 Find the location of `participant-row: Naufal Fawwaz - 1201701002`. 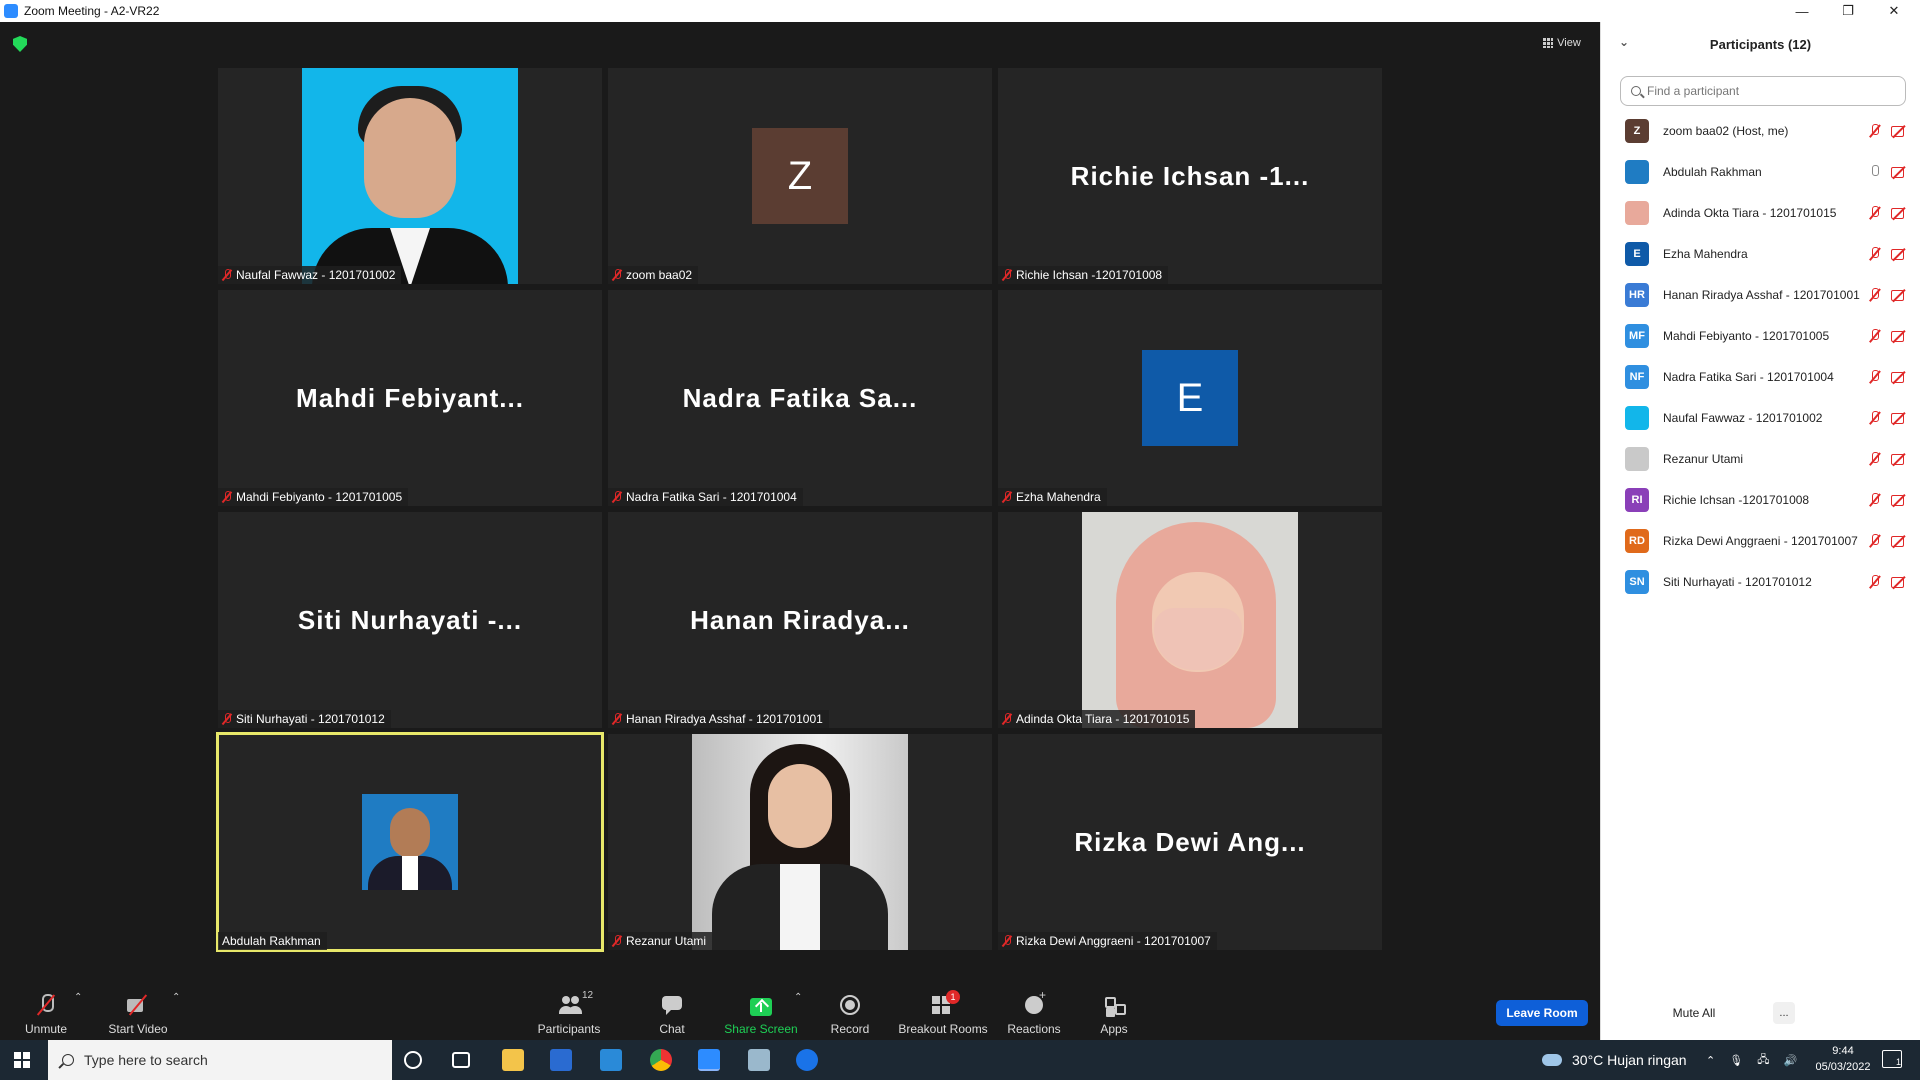

participant-row: Naufal Fawwaz - 1201701002 is located at coordinates (1760, 417).